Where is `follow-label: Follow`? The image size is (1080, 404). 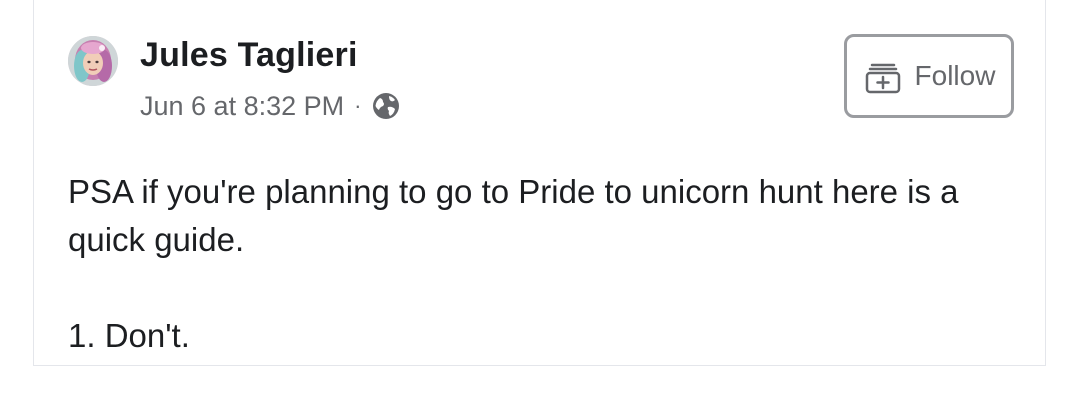 follow-label: Follow is located at coordinates (955, 75).